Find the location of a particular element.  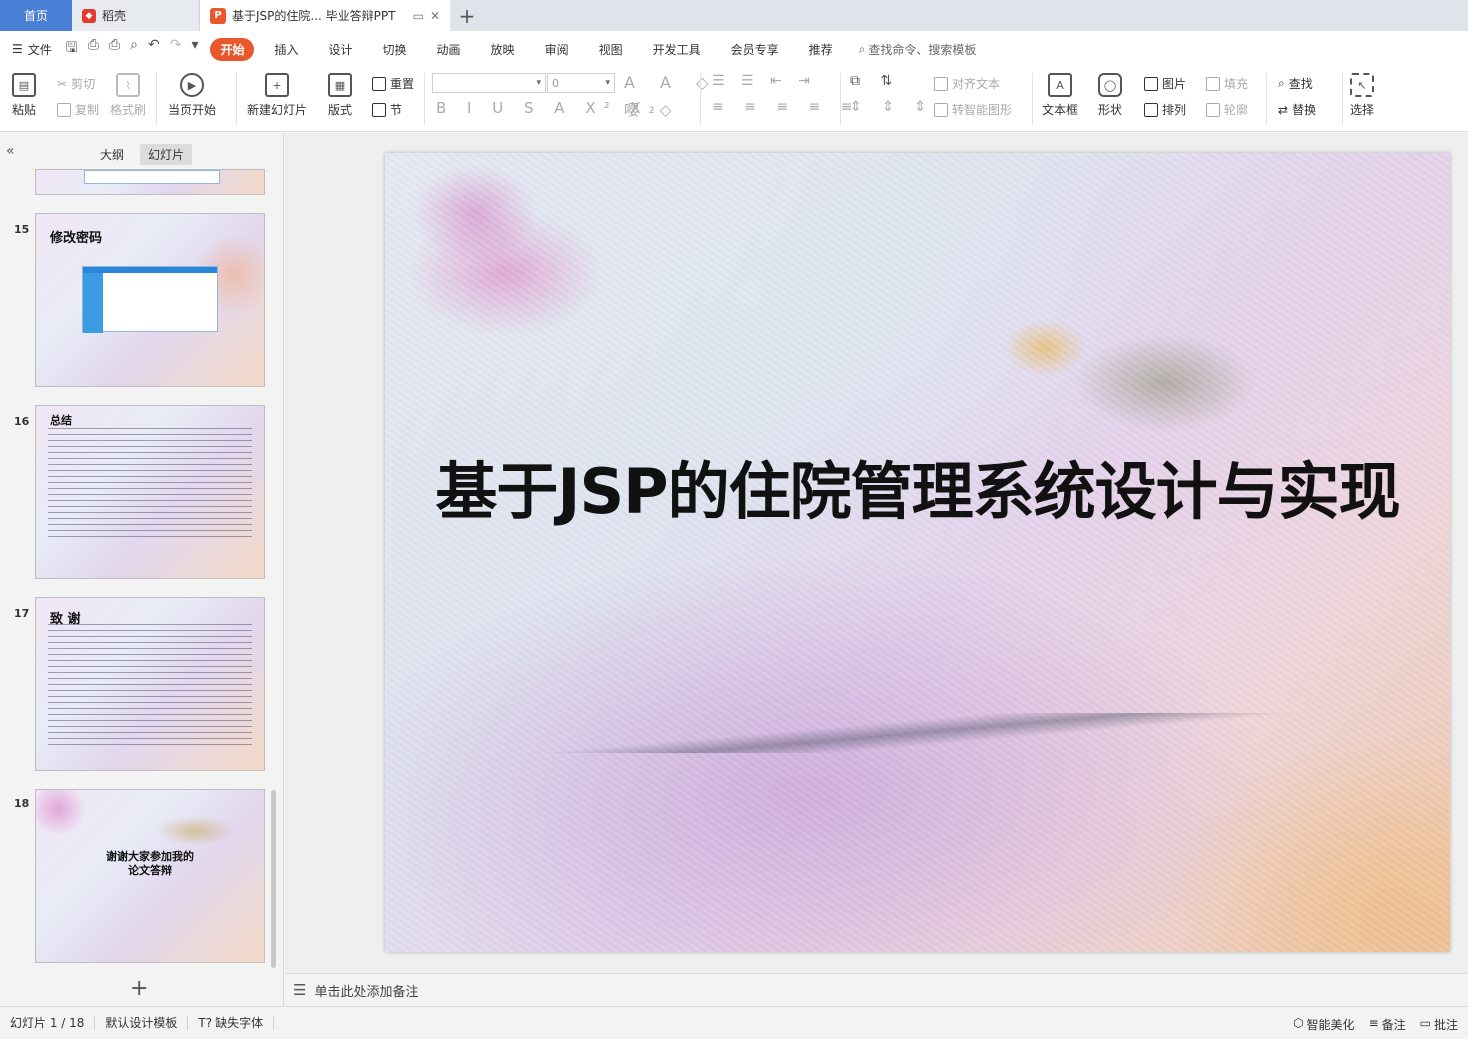

command-search: ⌕ 查找命令、搜索模板 is located at coordinates (918, 49).